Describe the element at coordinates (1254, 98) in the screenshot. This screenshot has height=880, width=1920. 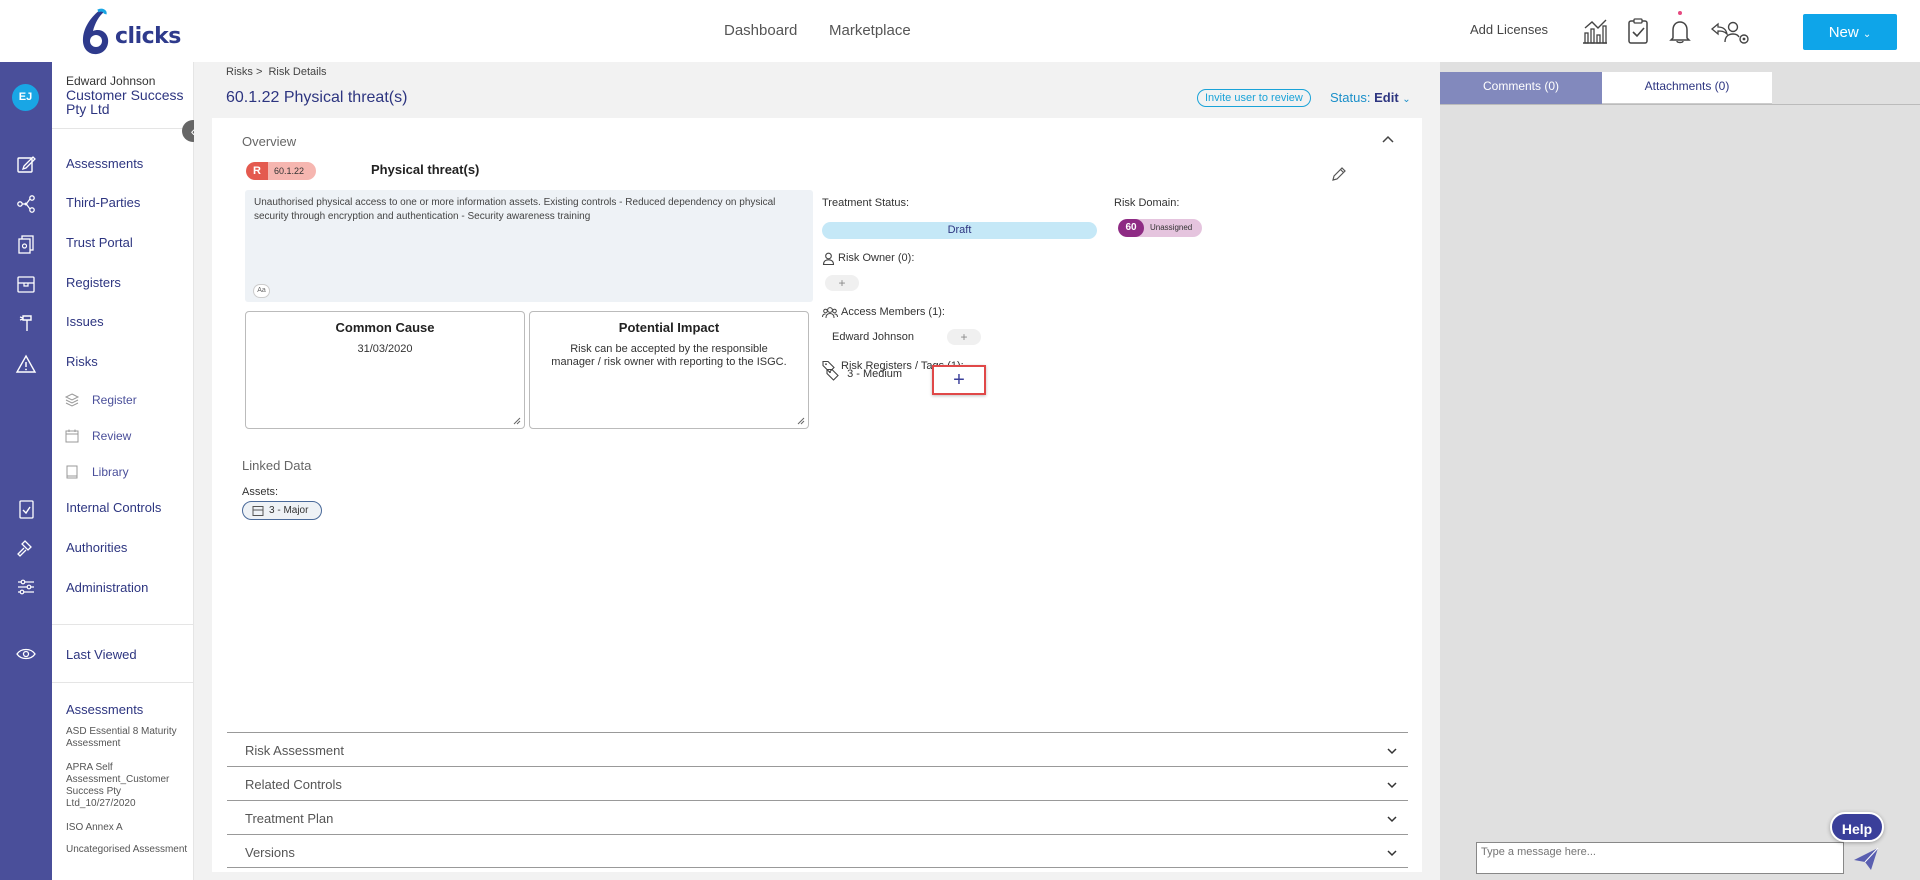
I see `invite-user-button: Invite user to review` at that location.